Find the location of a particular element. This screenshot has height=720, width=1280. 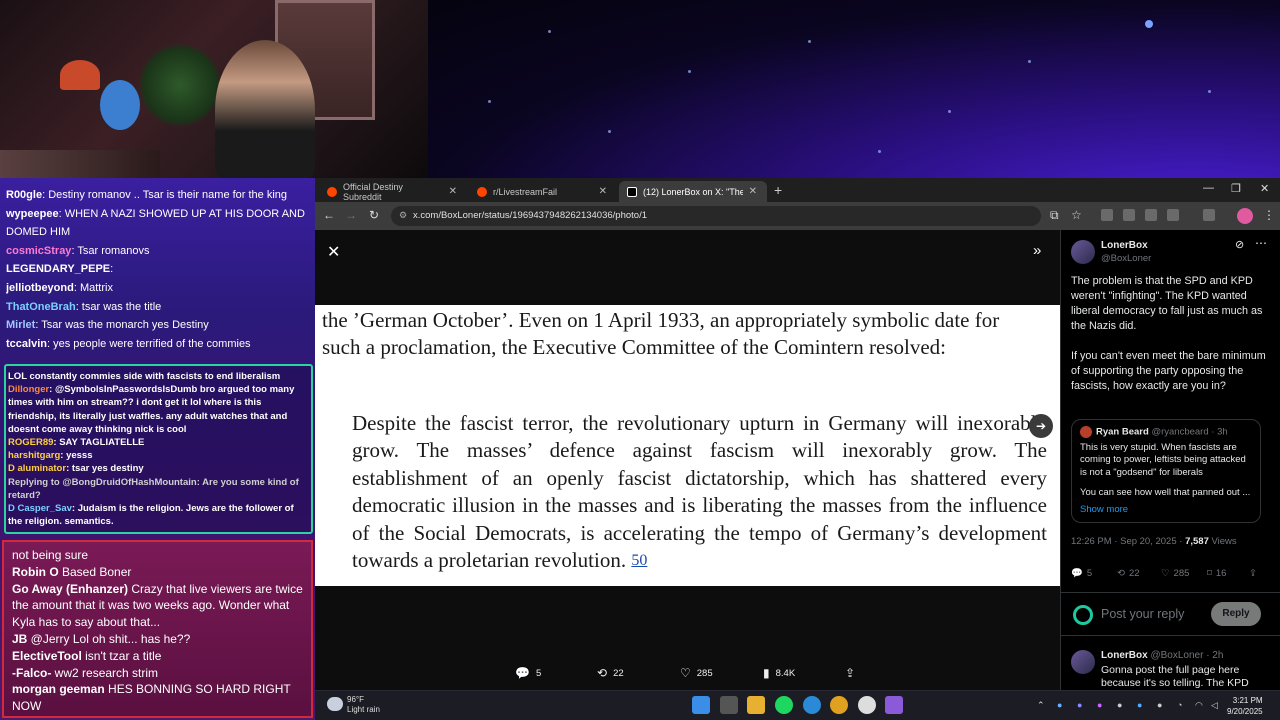

repost-button: ⟲ 22 is located at coordinates (610, 673).